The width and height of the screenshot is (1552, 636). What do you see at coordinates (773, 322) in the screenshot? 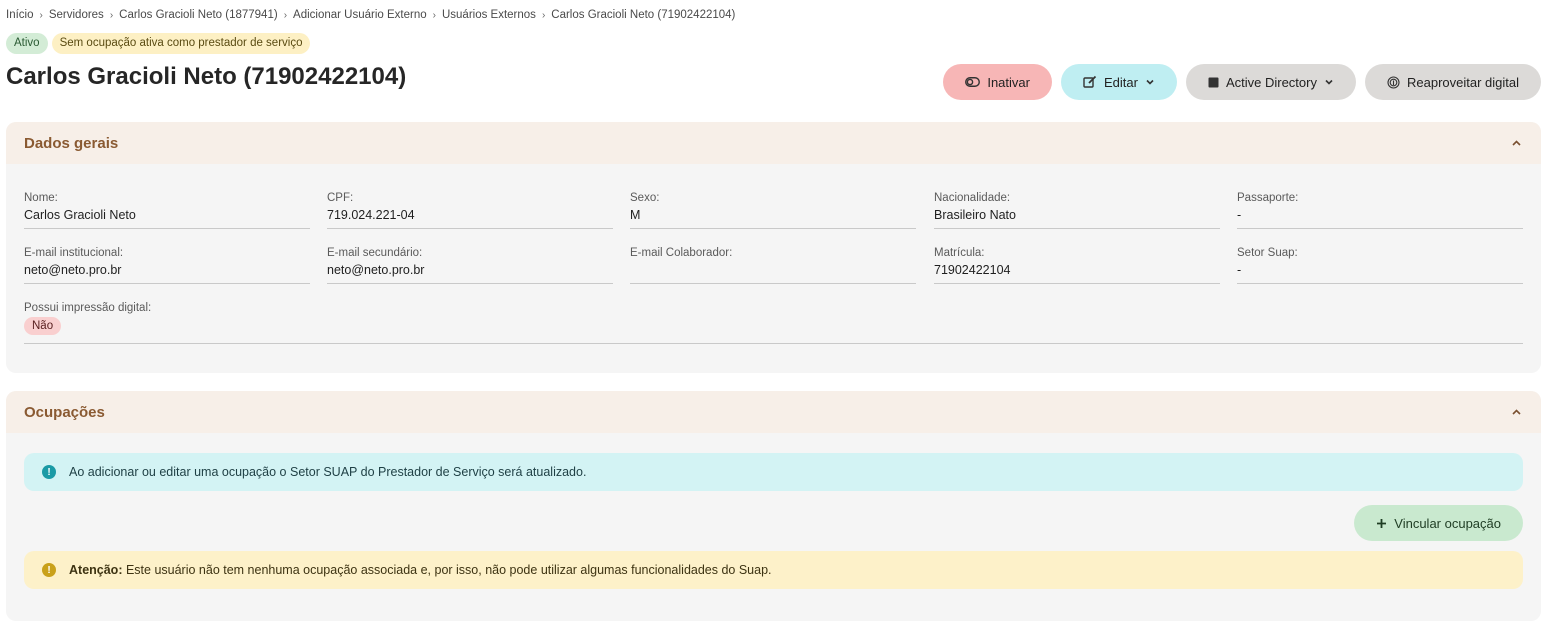
I see `field-impressao-digital: Possui impressão digital: Não` at bounding box center [773, 322].